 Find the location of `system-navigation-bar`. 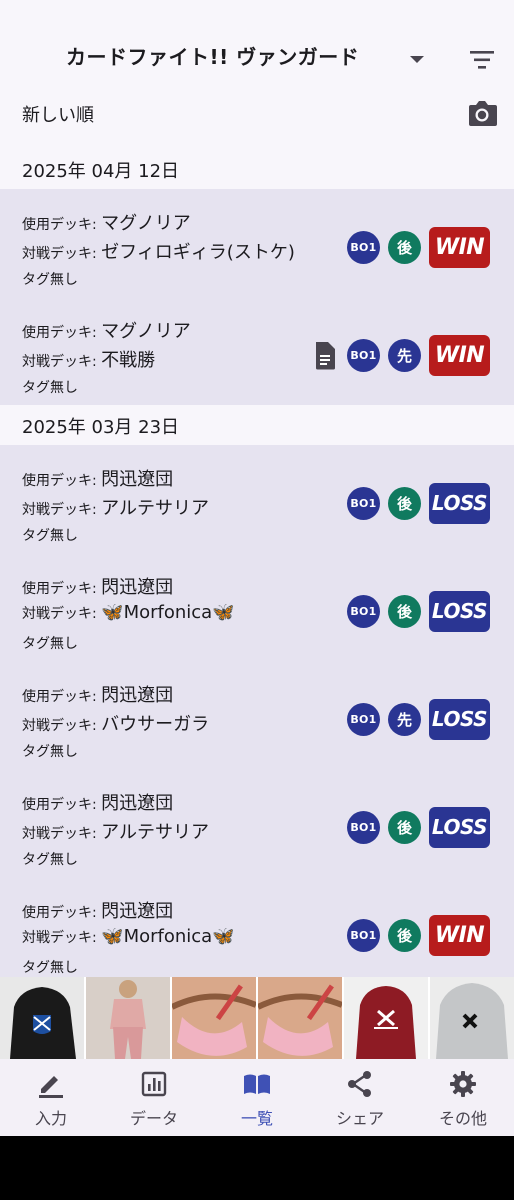

system-navigation-bar is located at coordinates (257, 1168).